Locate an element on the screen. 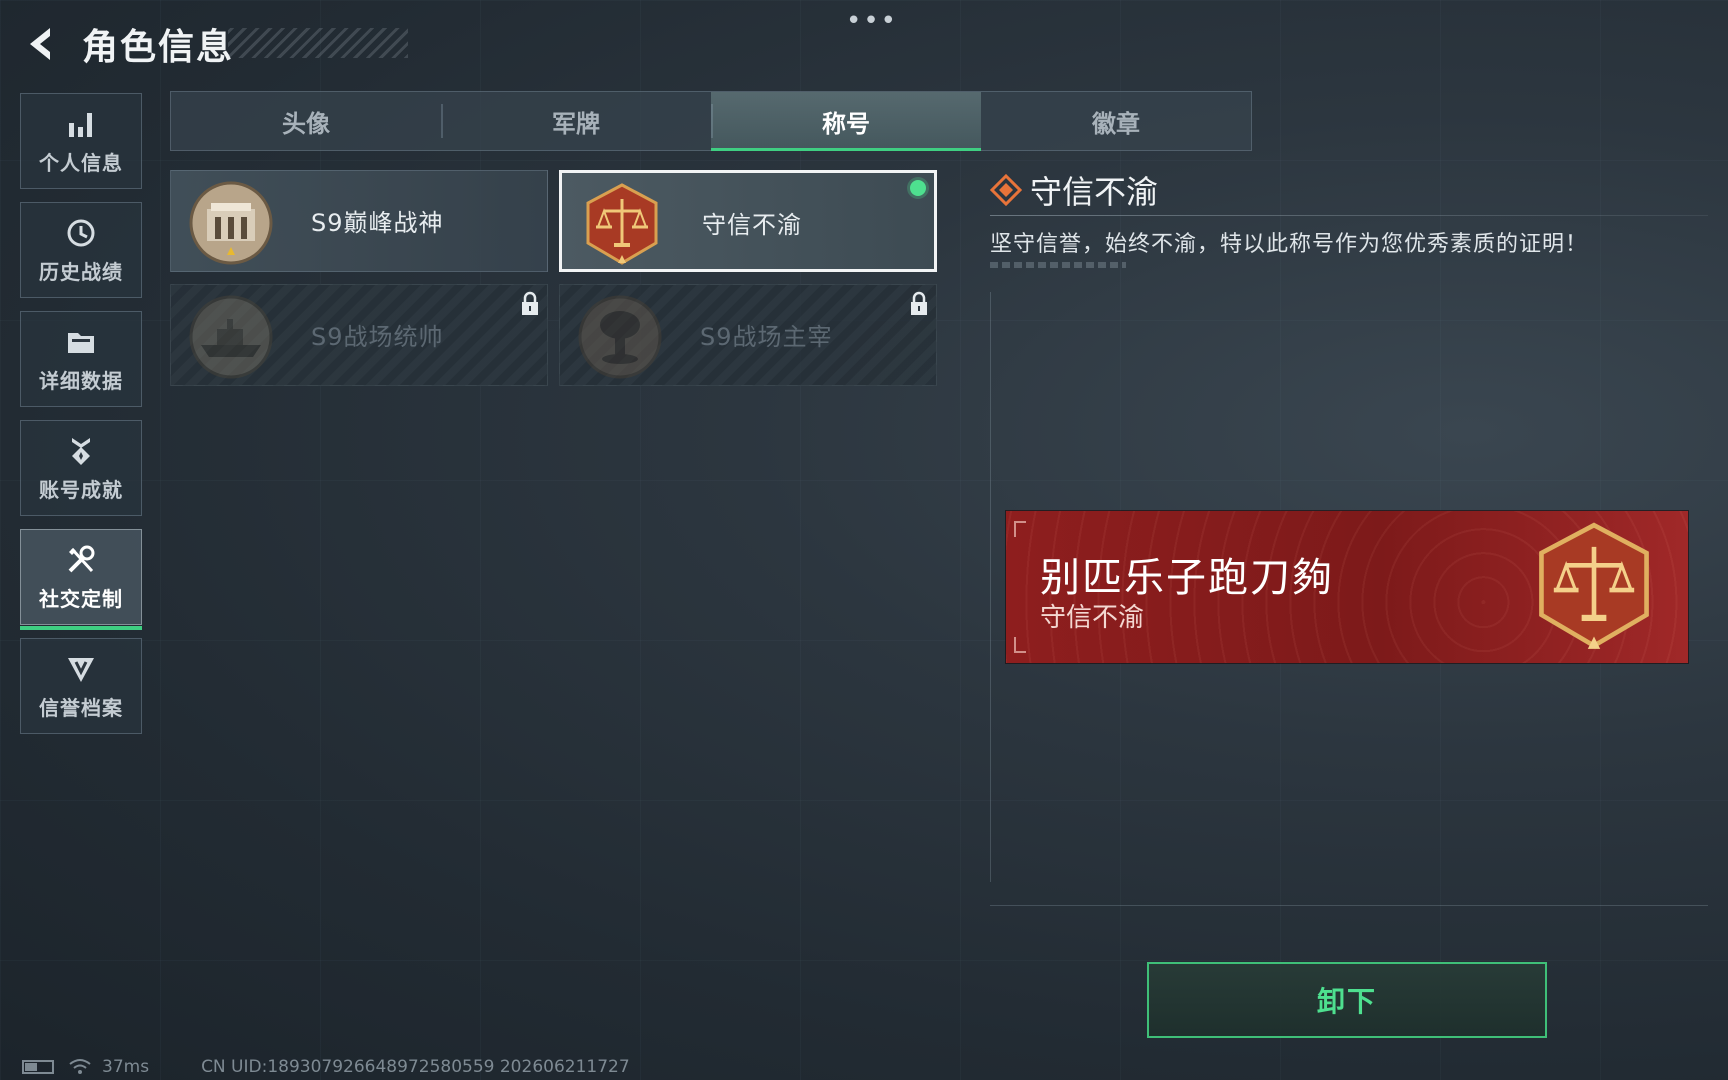  detail-description: 坚守信誉，始终不渝，特以此称号作为您优秀素质的证明！ is located at coordinates (1289, 244).